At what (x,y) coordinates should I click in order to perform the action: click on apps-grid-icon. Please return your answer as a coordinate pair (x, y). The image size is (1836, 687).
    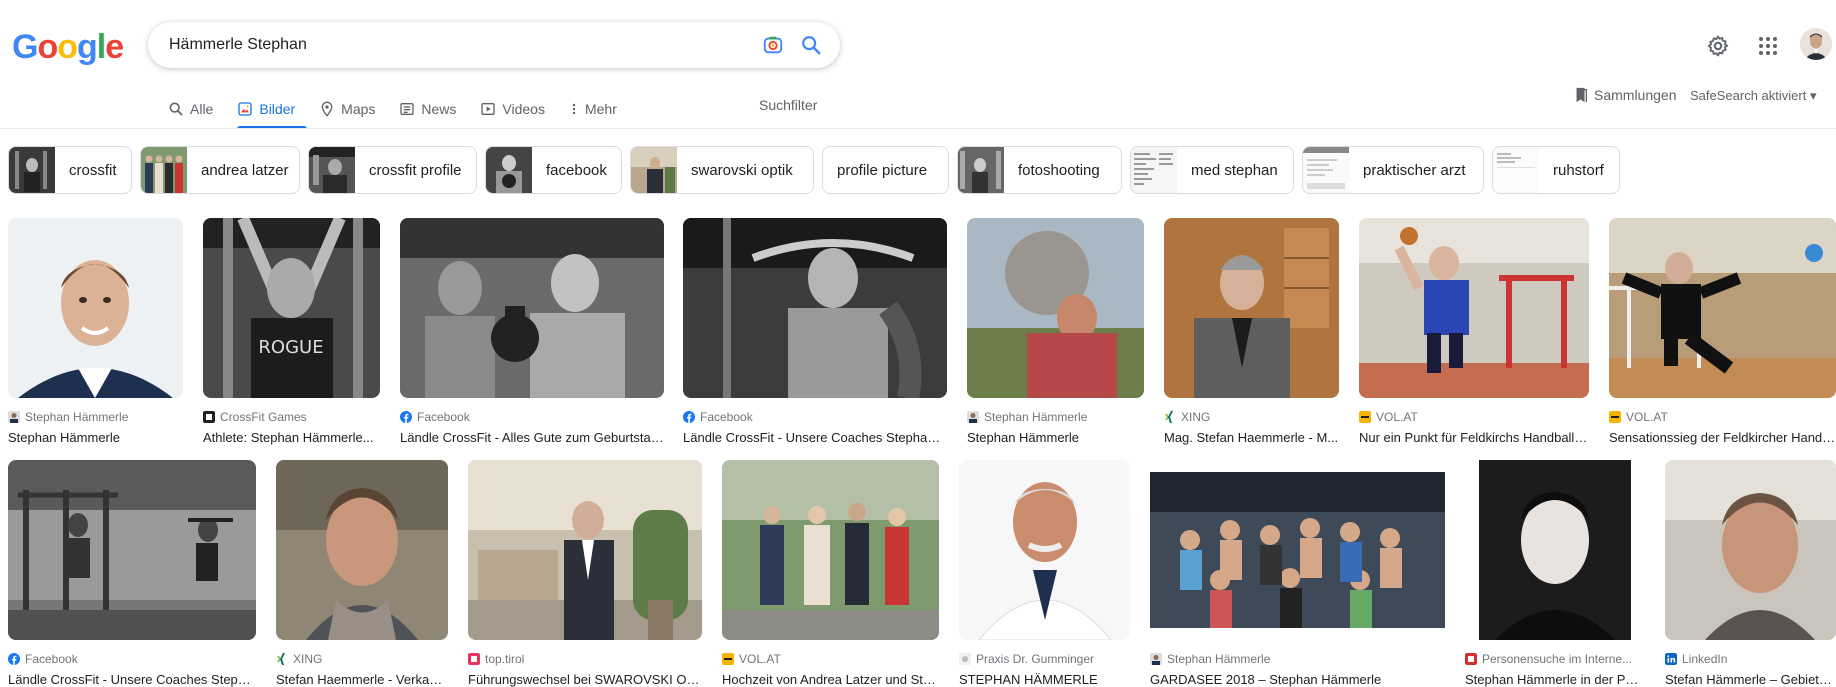
    Looking at the image, I should click on (1768, 46).